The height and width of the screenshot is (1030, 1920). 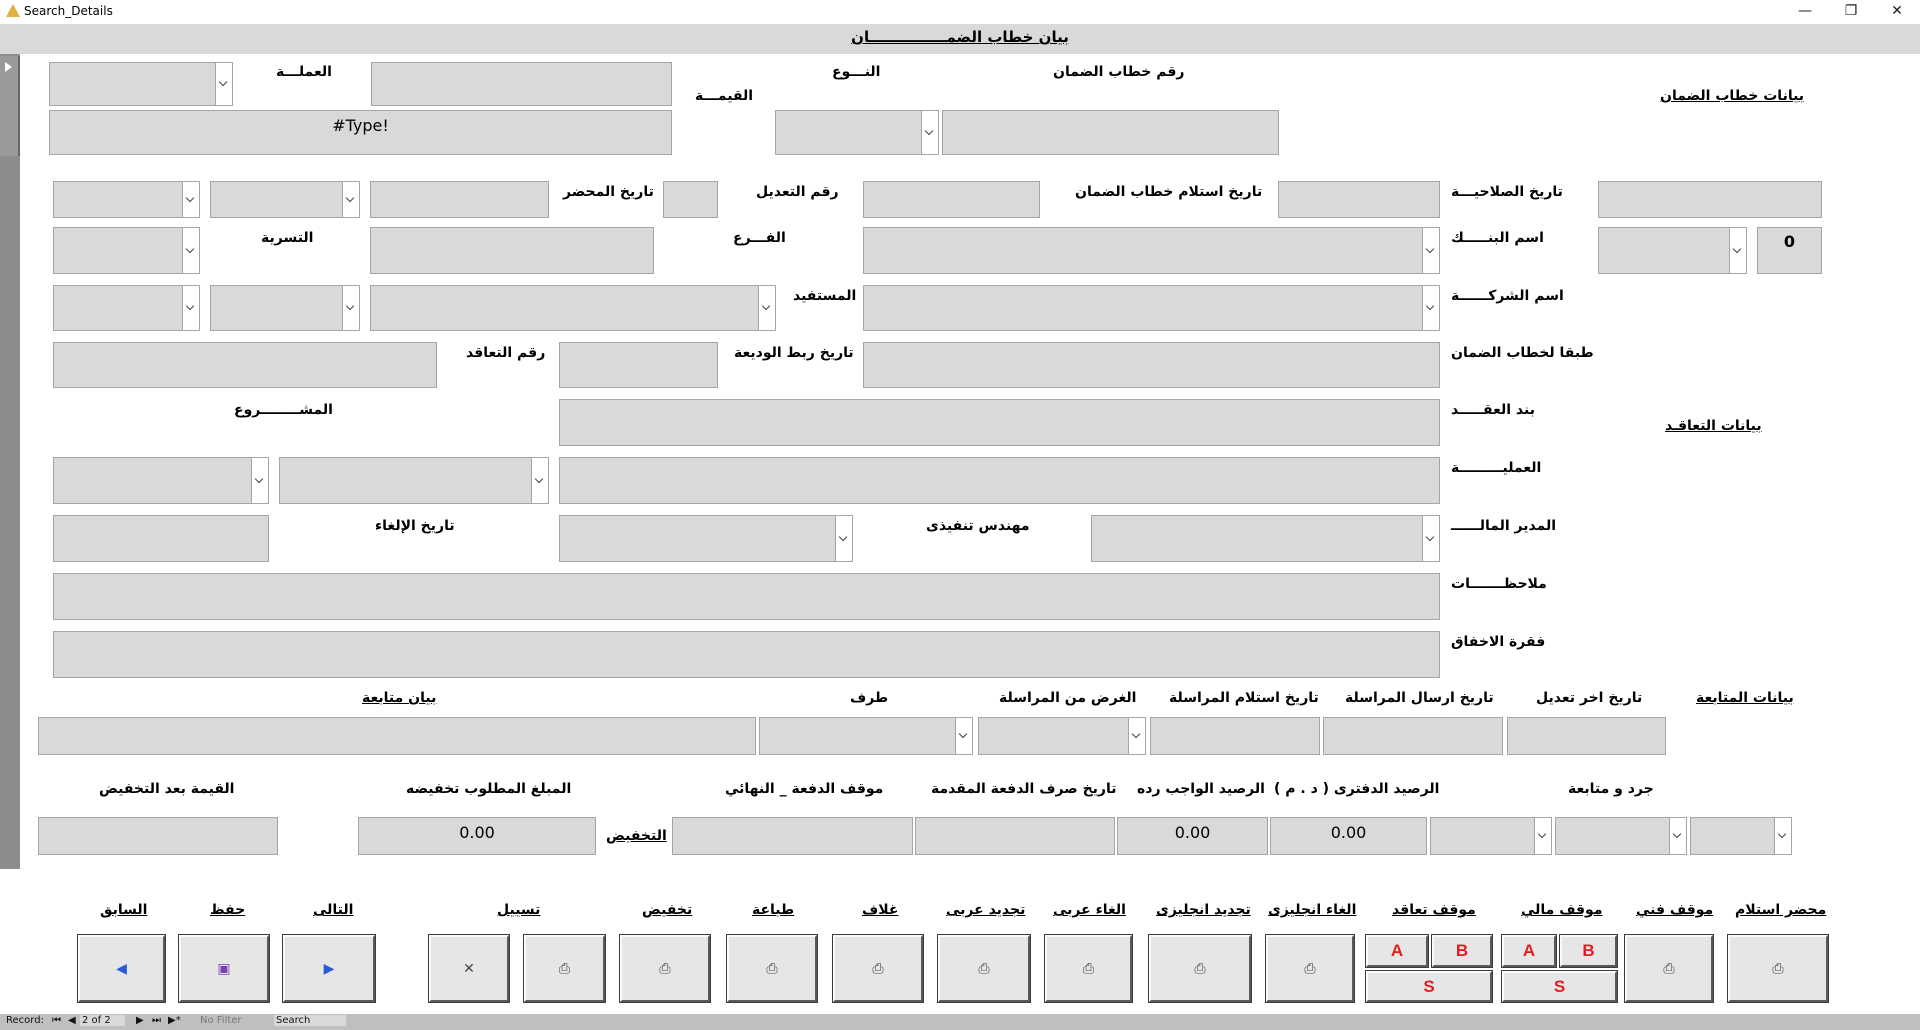 What do you see at coordinates (984, 968) in the screenshot?
I see `renew-ar-button: ⎙` at bounding box center [984, 968].